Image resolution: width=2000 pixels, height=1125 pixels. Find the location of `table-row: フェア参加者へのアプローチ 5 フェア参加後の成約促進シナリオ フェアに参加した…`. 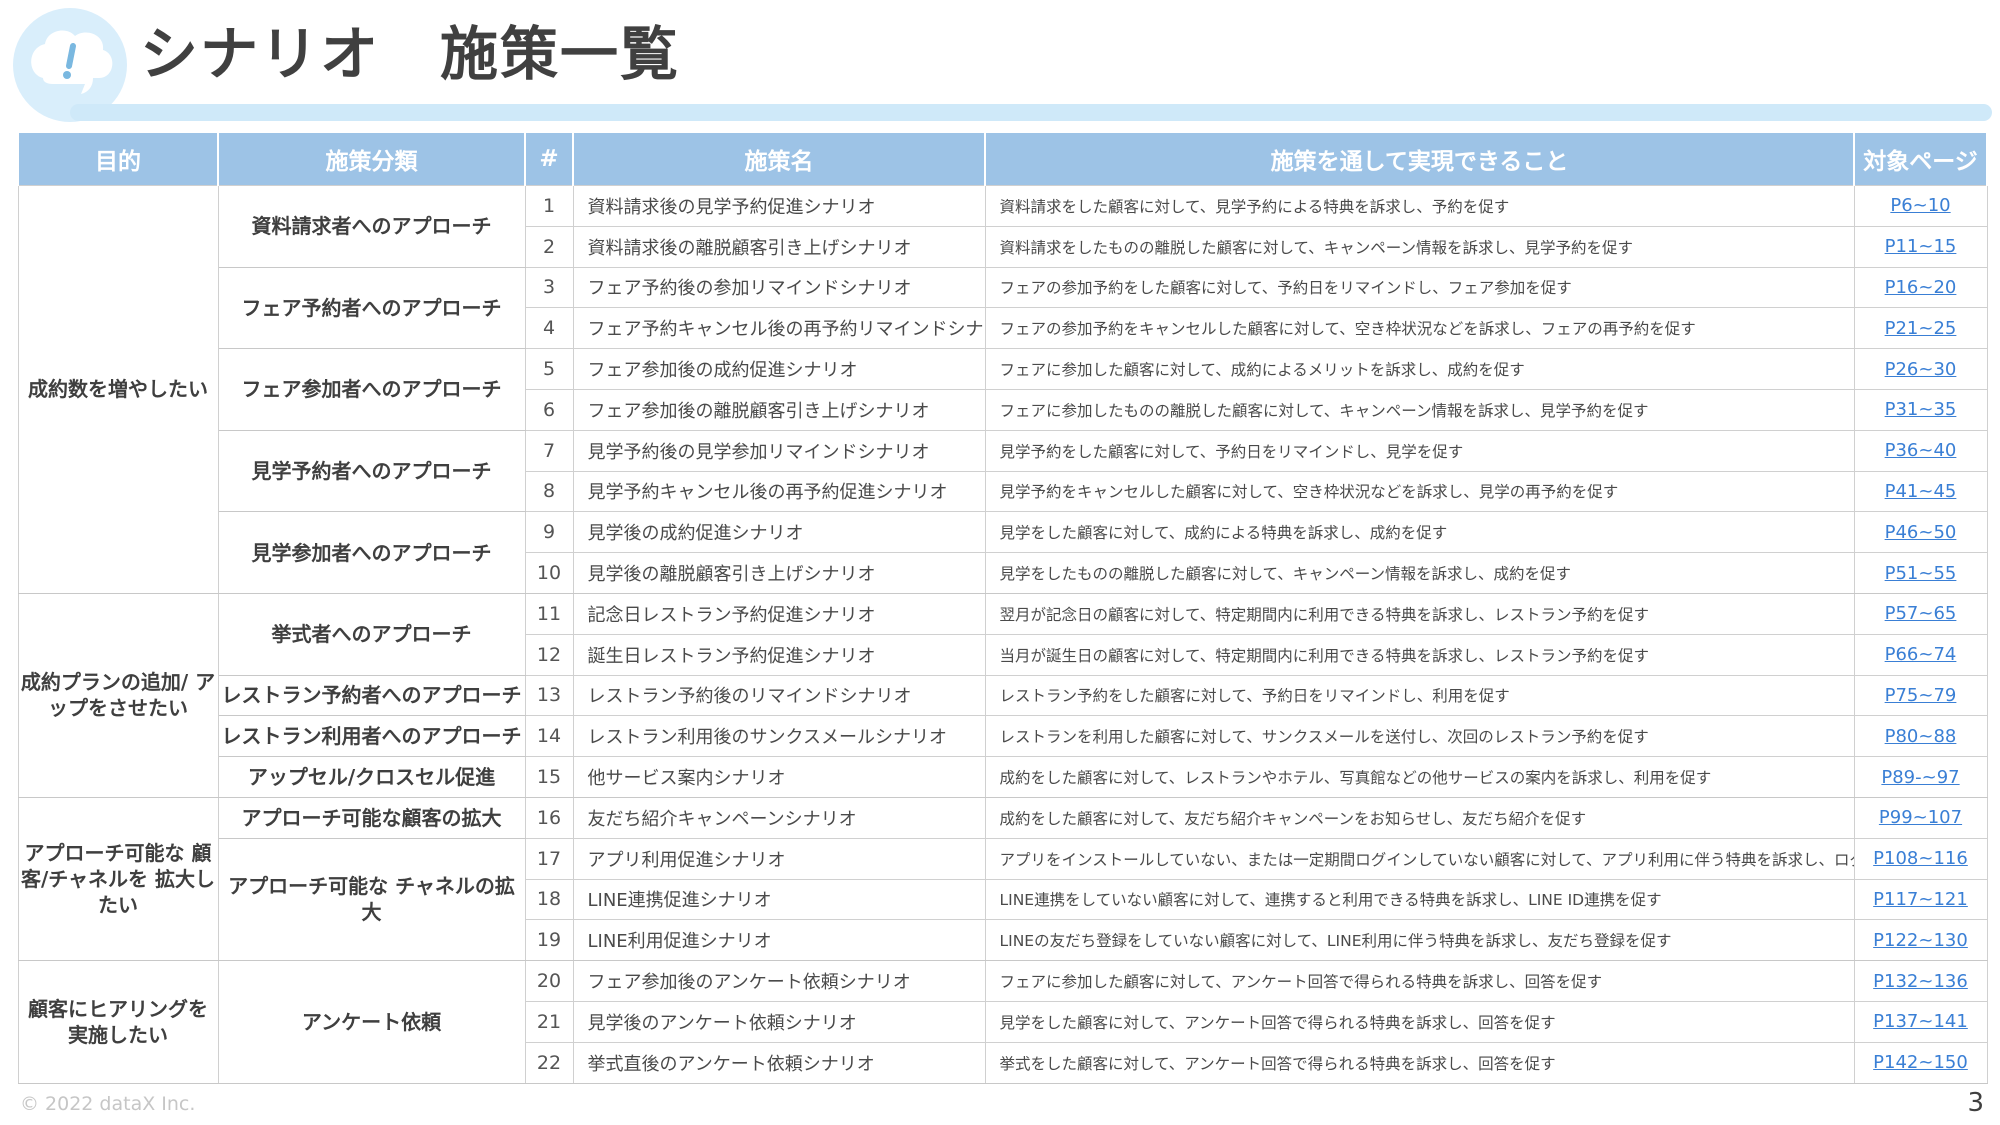

table-row: フェア参加者へのアプローチ 5 フェア参加後の成約促進シナリオ フェアに参加した… is located at coordinates (1003, 389).